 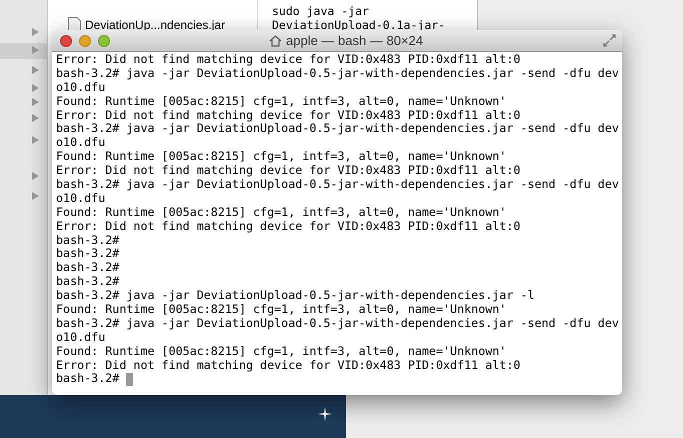 What do you see at coordinates (321, 11) in the screenshot?
I see `preview-text-line: sudo java -jar` at bounding box center [321, 11].